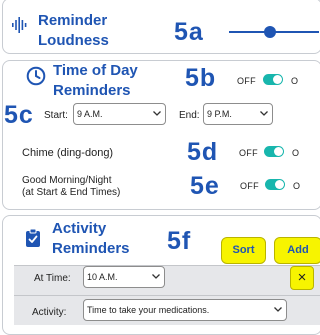  I want to click on end-label: End:, so click(189, 115).